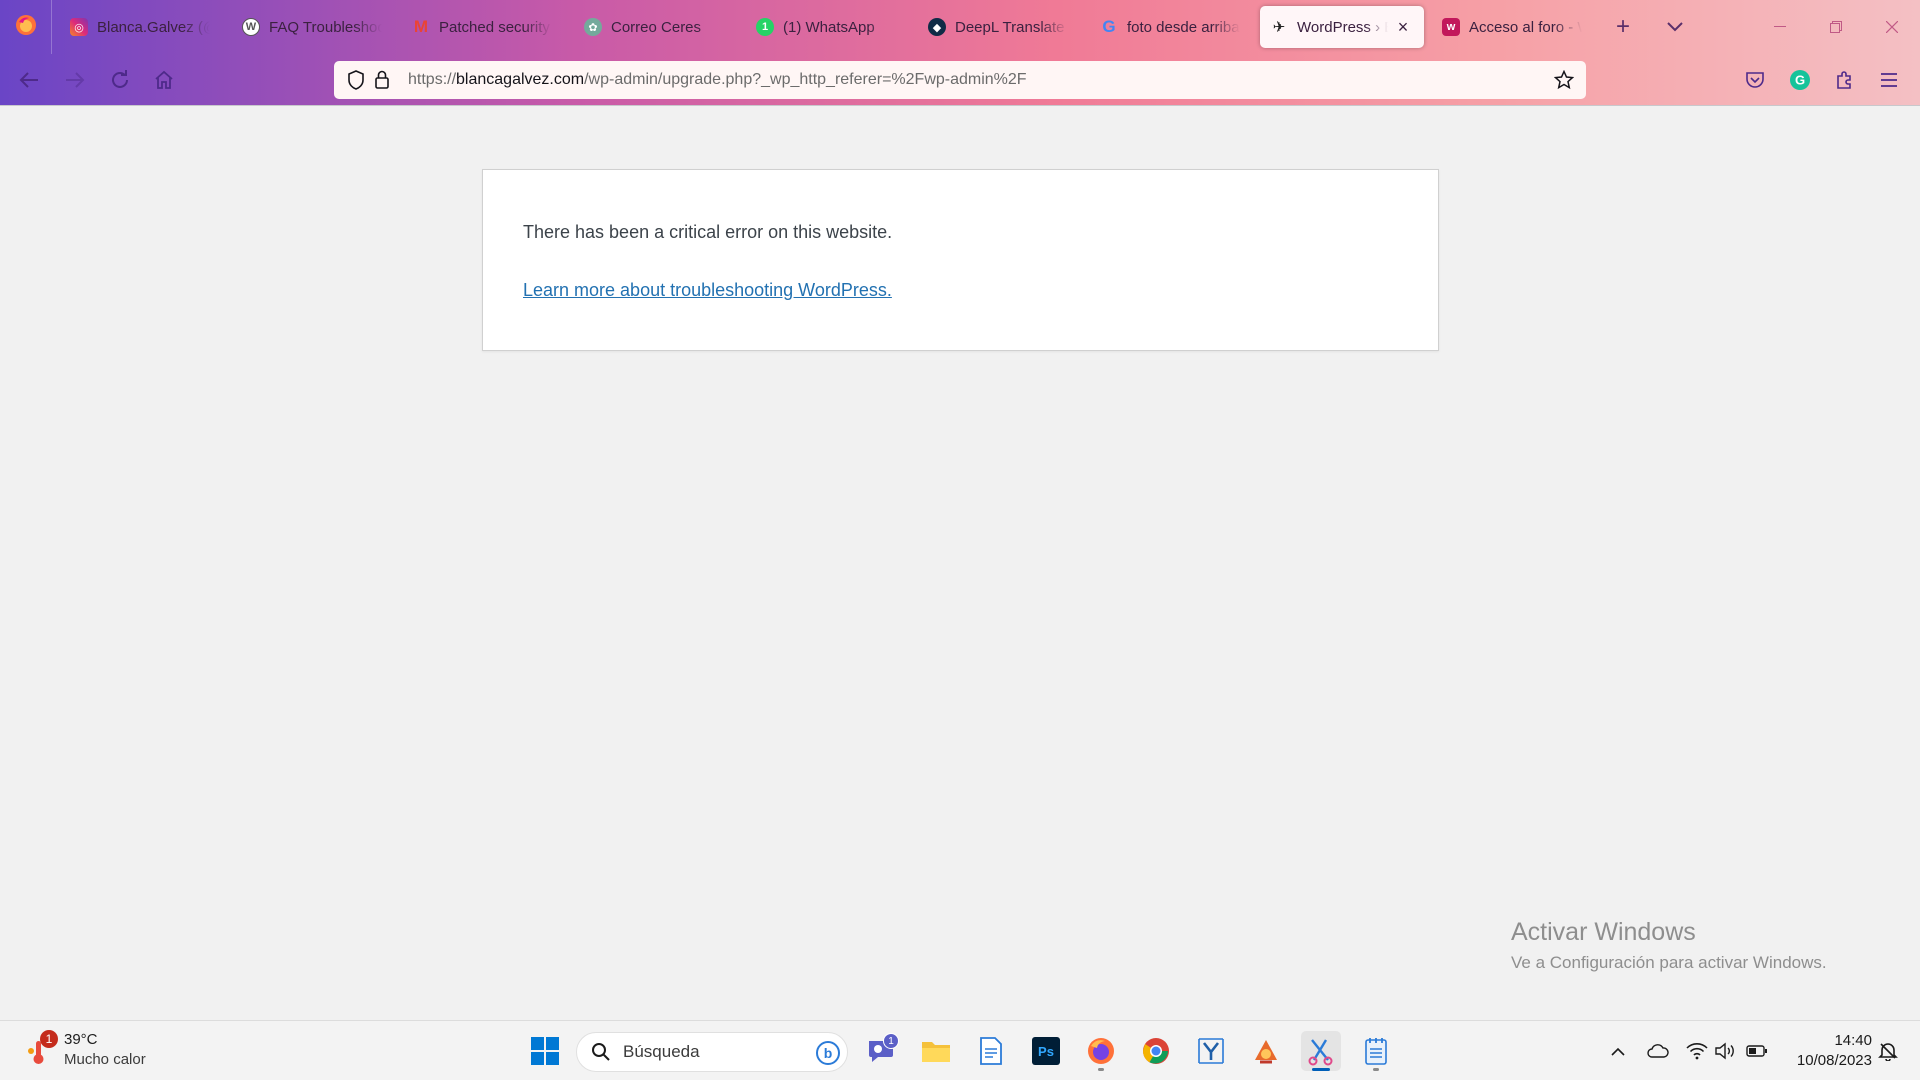 This screenshot has width=1920, height=1080. What do you see at coordinates (1321, 1051) in the screenshot?
I see `snipping-tool-button` at bounding box center [1321, 1051].